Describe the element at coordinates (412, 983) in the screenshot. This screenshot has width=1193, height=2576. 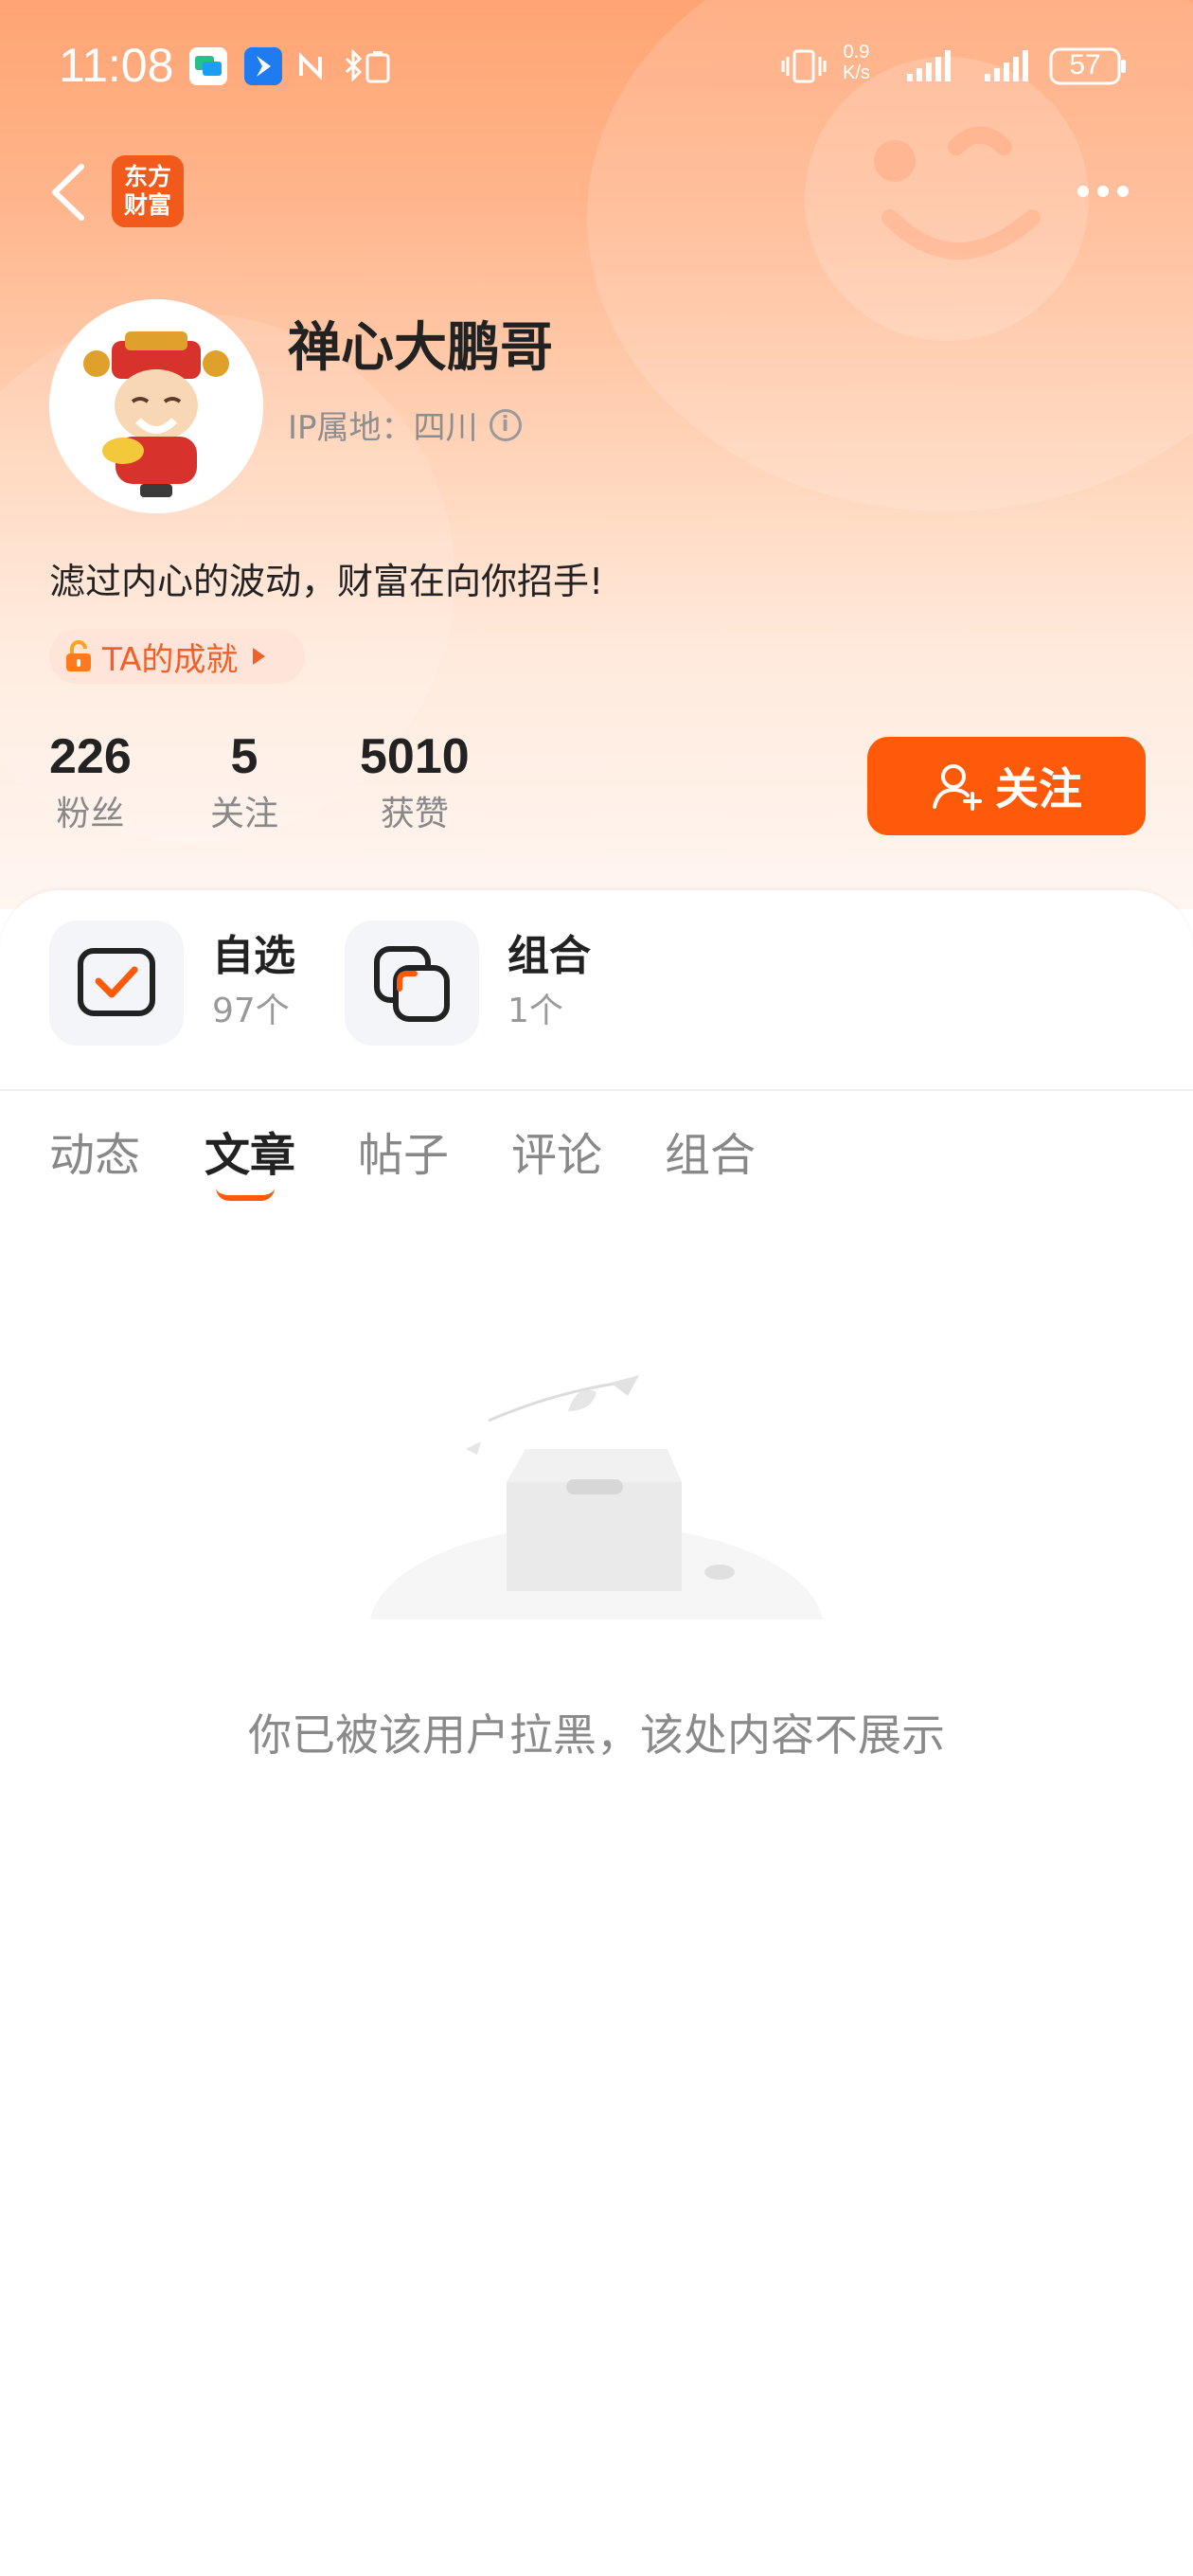
I see `portfolio-icon` at that location.